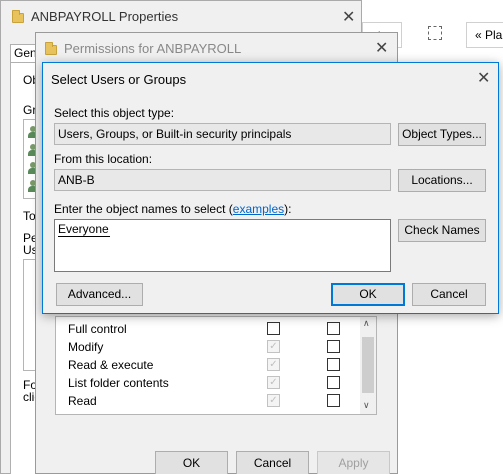  What do you see at coordinates (273, 328) in the screenshot?
I see `allow-checkbox` at bounding box center [273, 328].